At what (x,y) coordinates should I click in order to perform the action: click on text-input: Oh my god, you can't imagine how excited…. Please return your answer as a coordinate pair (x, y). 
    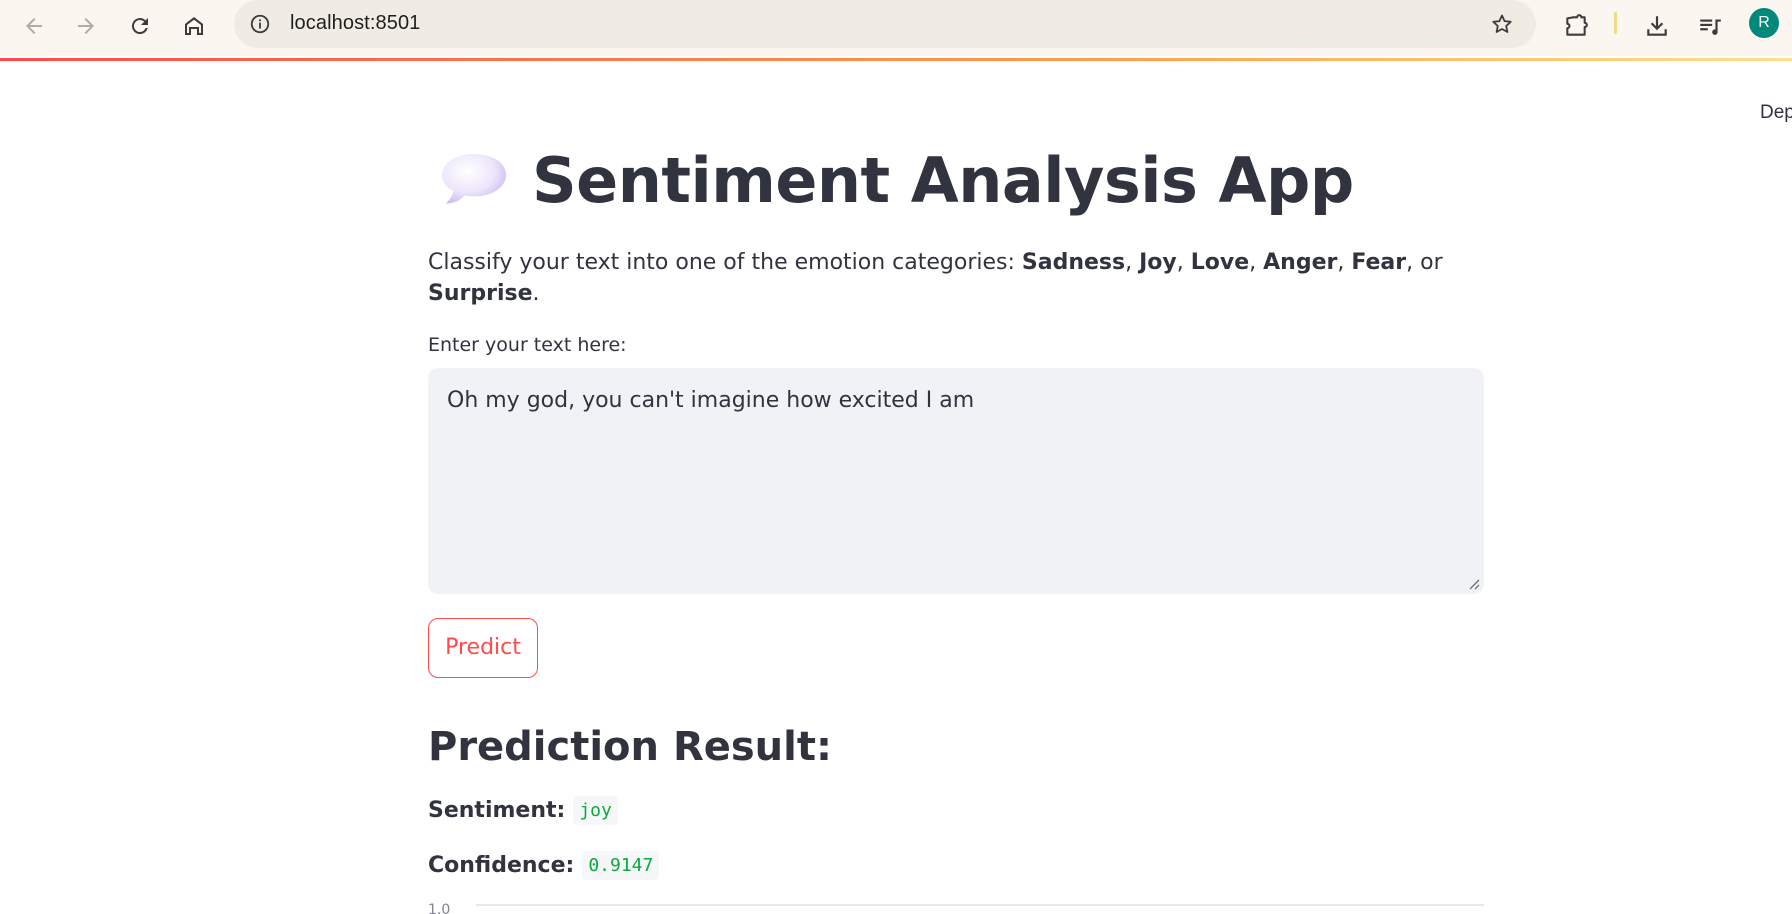
    Looking at the image, I should click on (956, 480).